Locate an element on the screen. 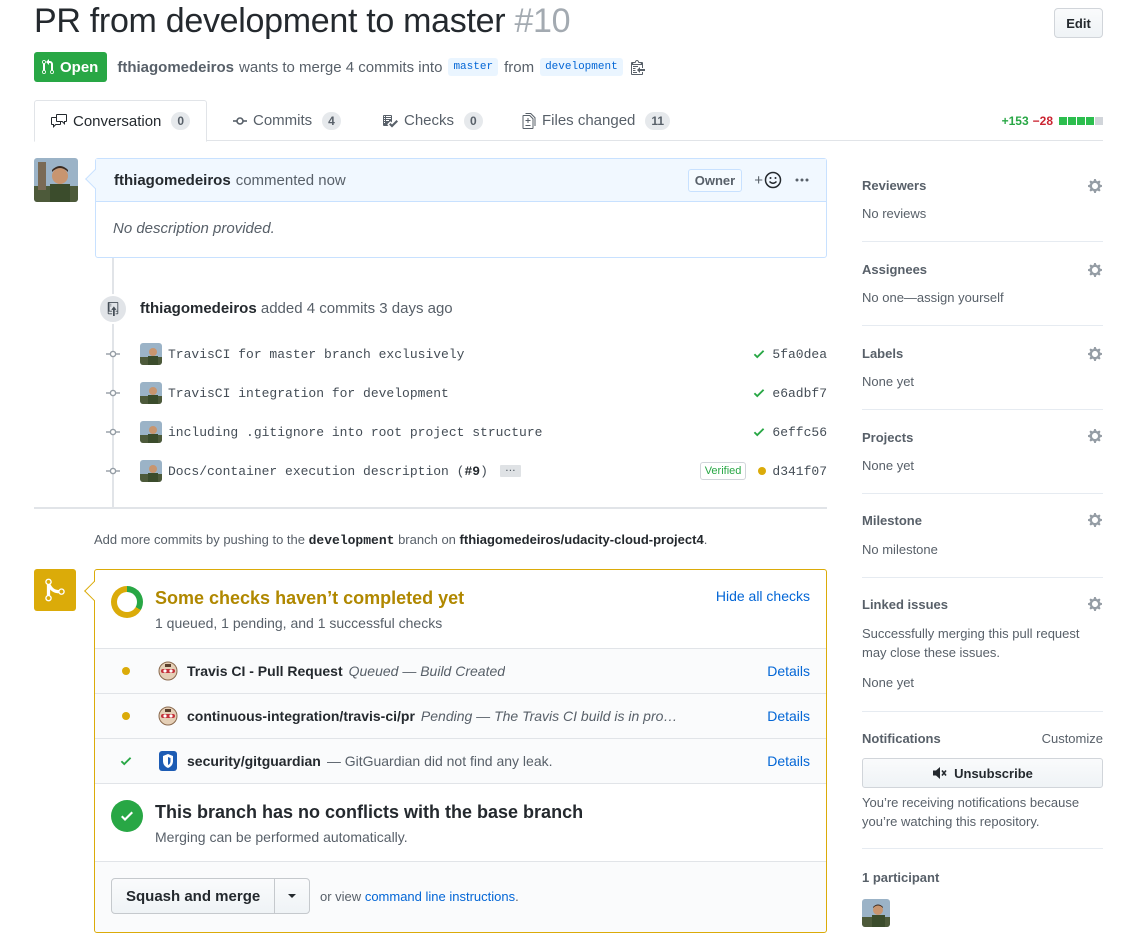 Image resolution: width=1139 pixels, height=938 pixels. commit-message: TravisCI for master branch exclusively is located at coordinates (316, 354).